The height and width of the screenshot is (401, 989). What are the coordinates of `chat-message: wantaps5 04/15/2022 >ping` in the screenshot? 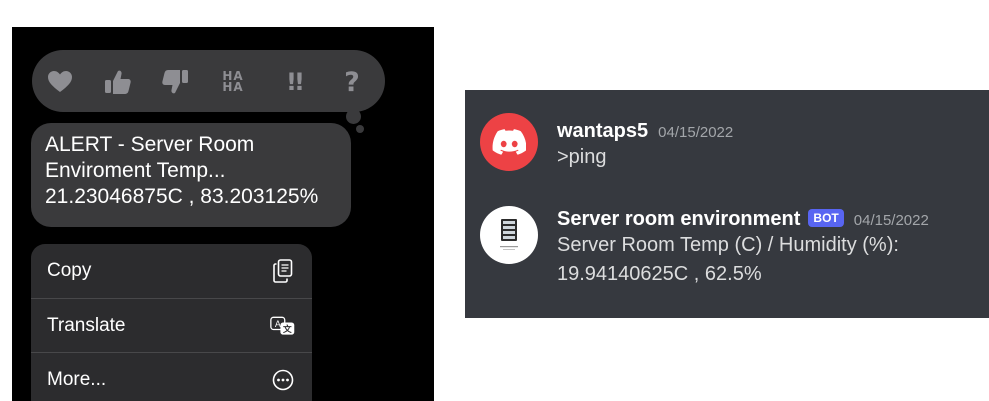 It's located at (645, 146).